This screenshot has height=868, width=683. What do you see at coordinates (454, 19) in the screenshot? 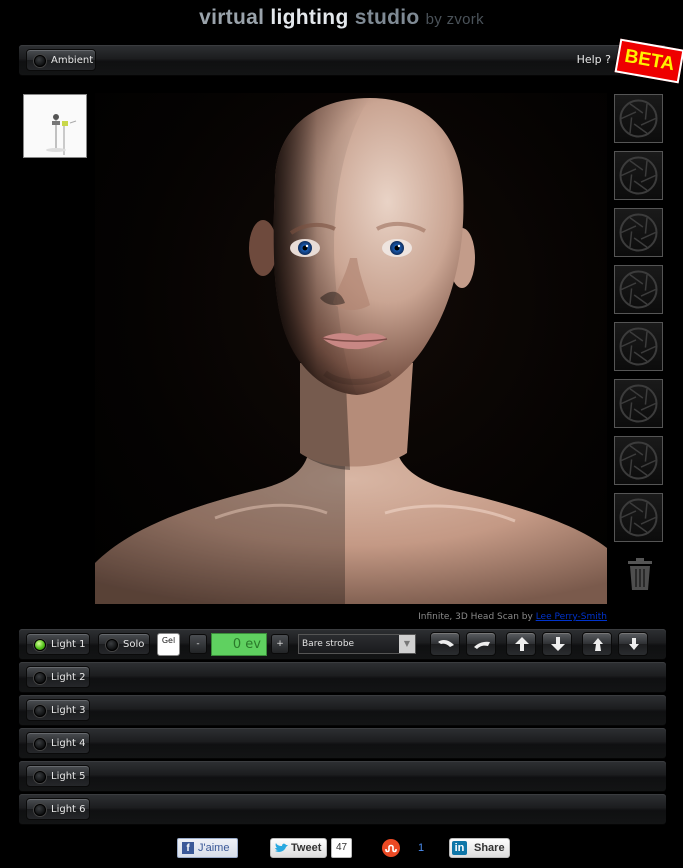
I see `title-byline: by zvork` at bounding box center [454, 19].